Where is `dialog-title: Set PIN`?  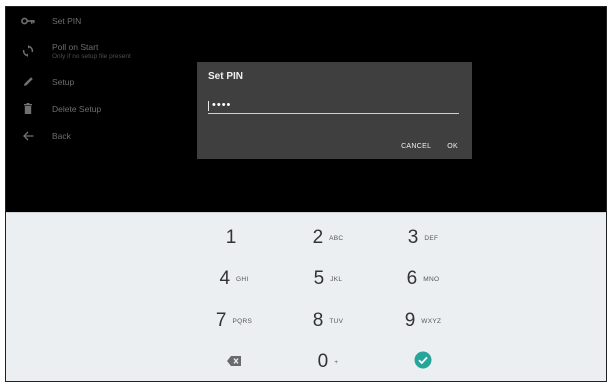 dialog-title: Set PIN is located at coordinates (226, 76).